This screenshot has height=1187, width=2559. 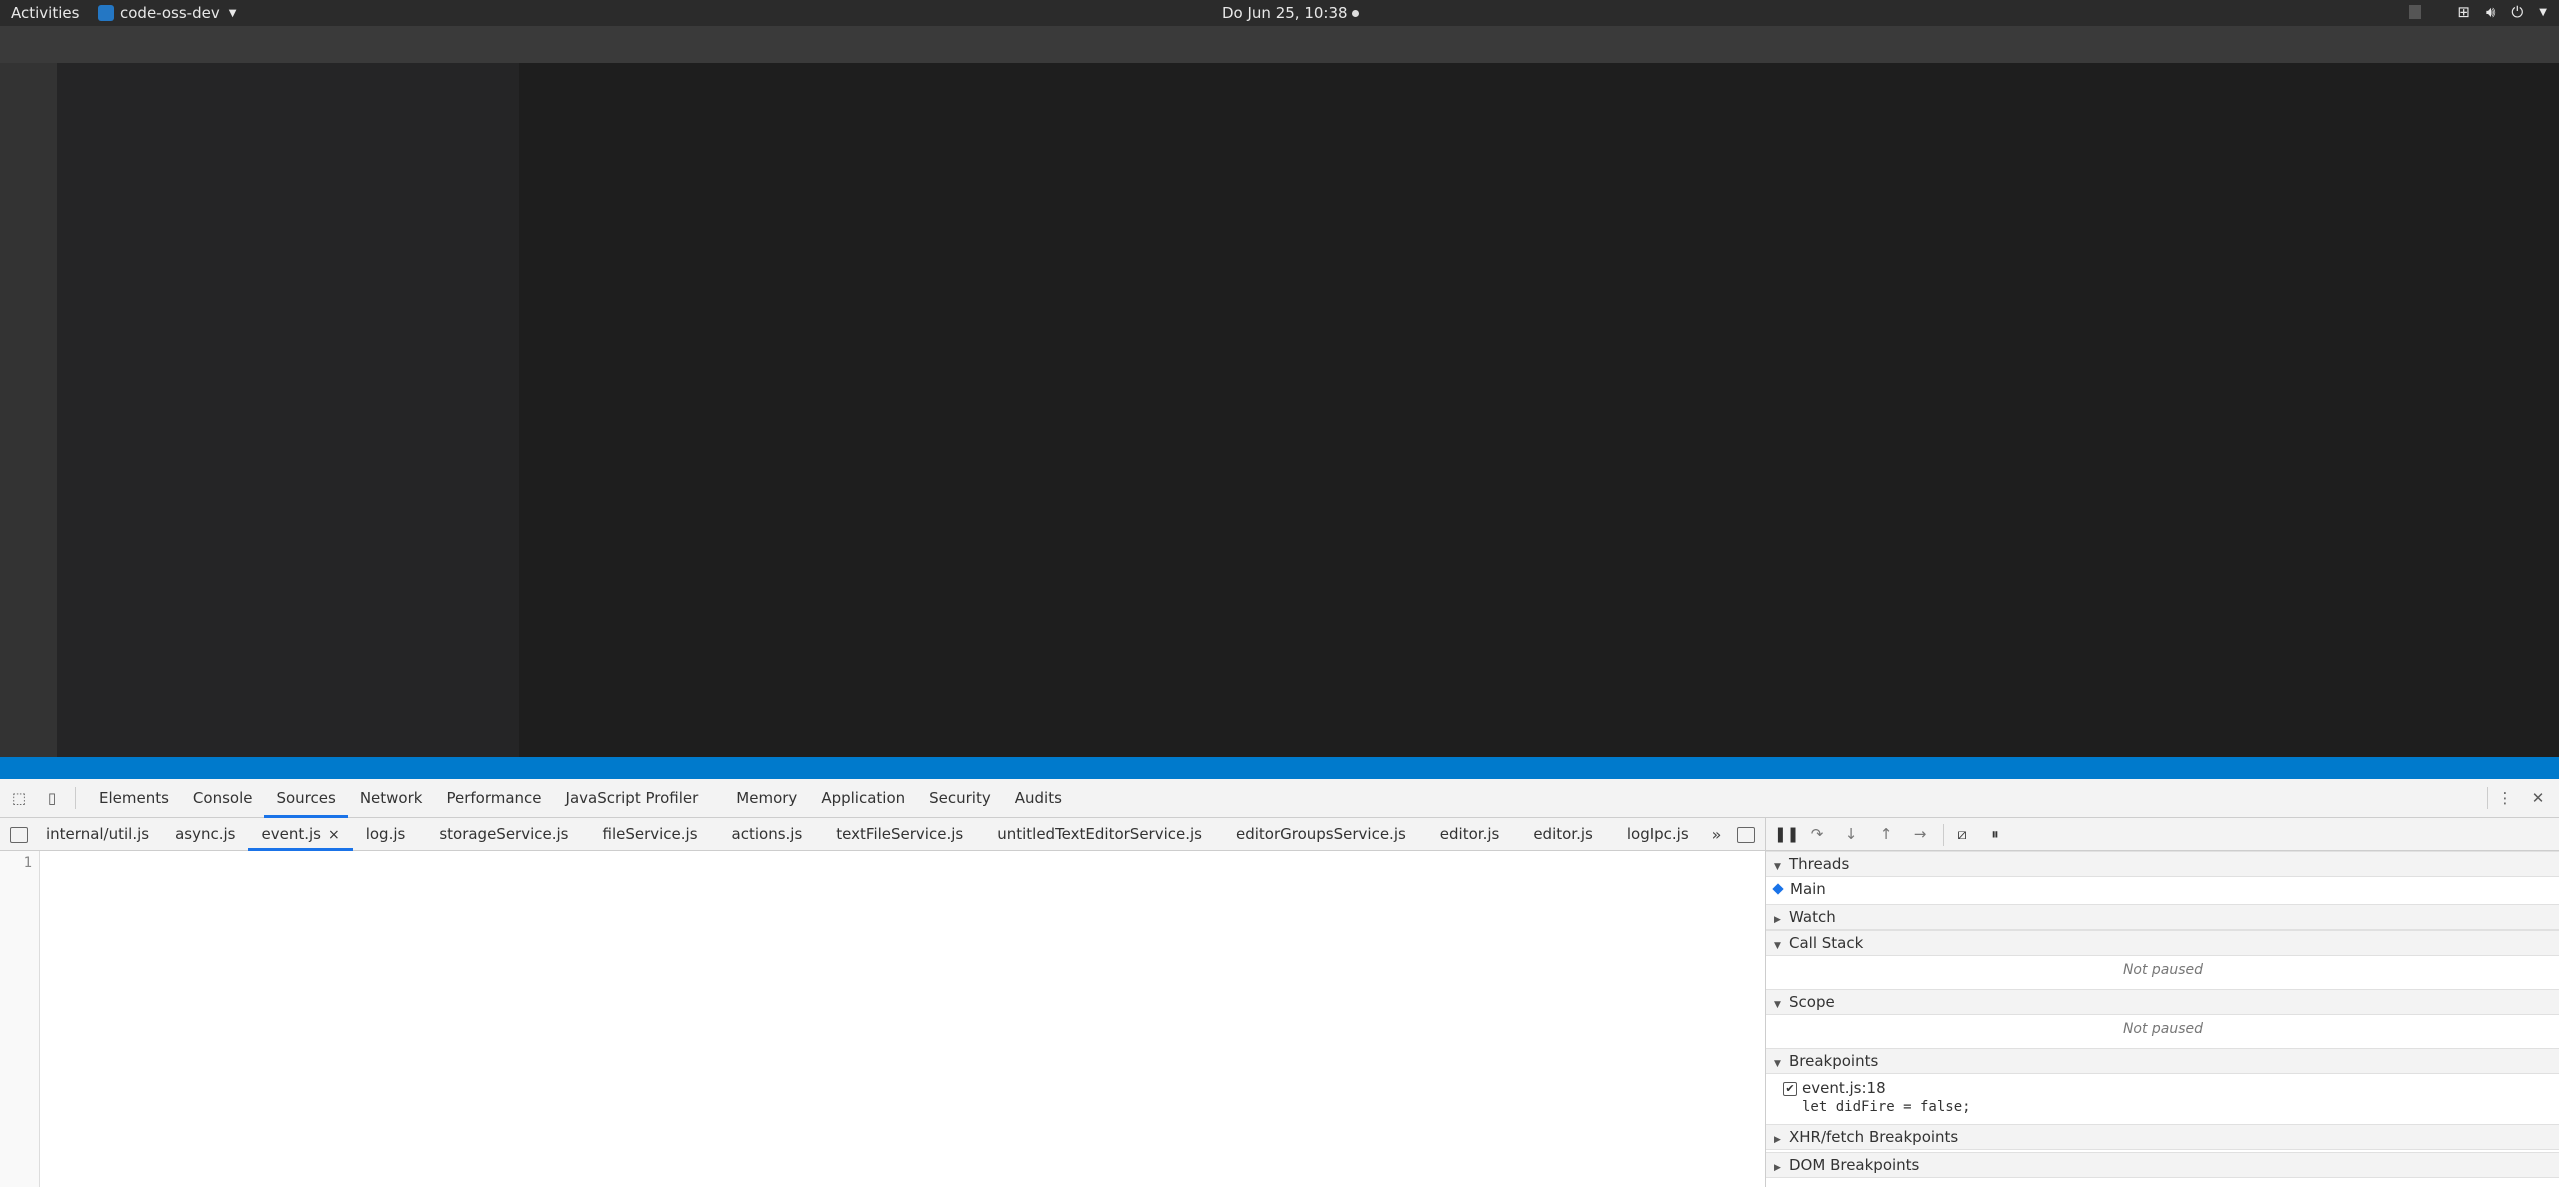 I want to click on file-tab: actions.js, so click(x=767, y=834).